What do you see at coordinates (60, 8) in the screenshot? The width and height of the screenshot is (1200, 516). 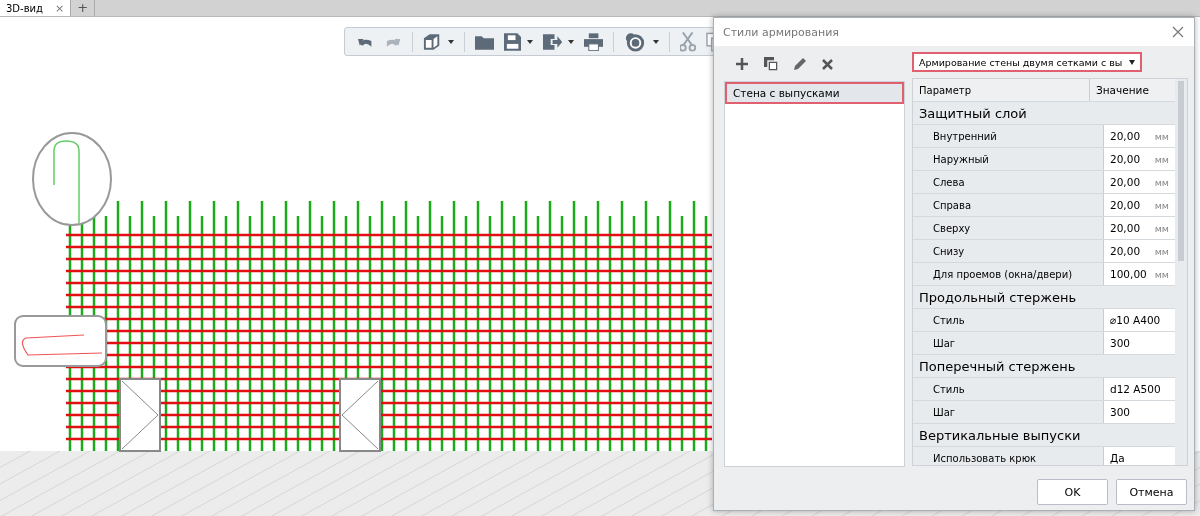 I see `close-icon: ×` at bounding box center [60, 8].